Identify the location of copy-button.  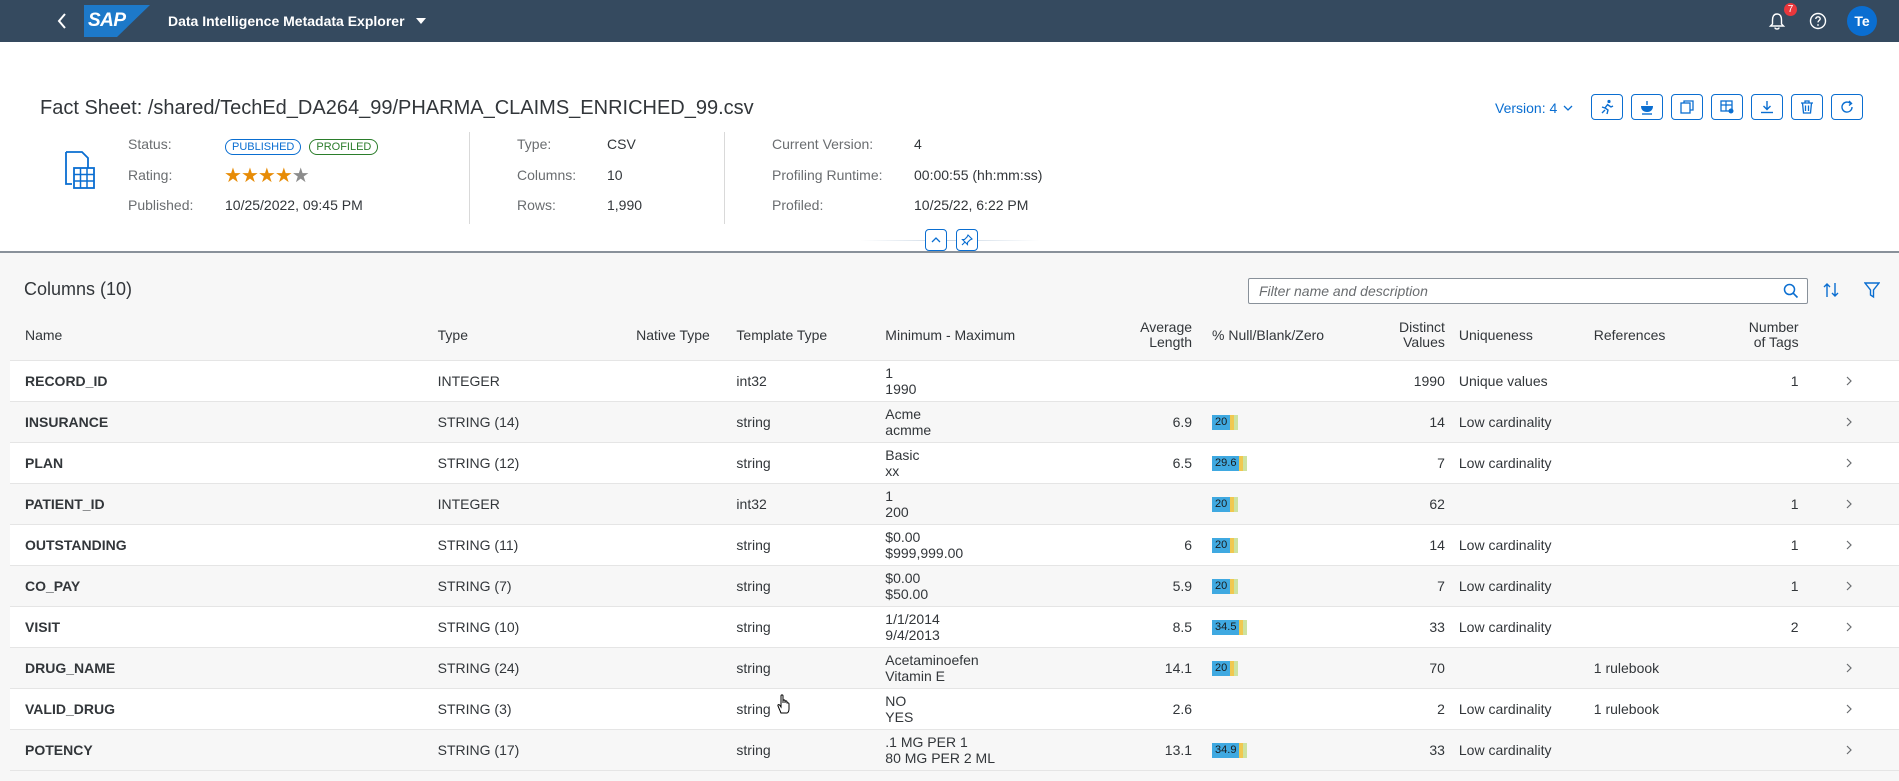
(1687, 107).